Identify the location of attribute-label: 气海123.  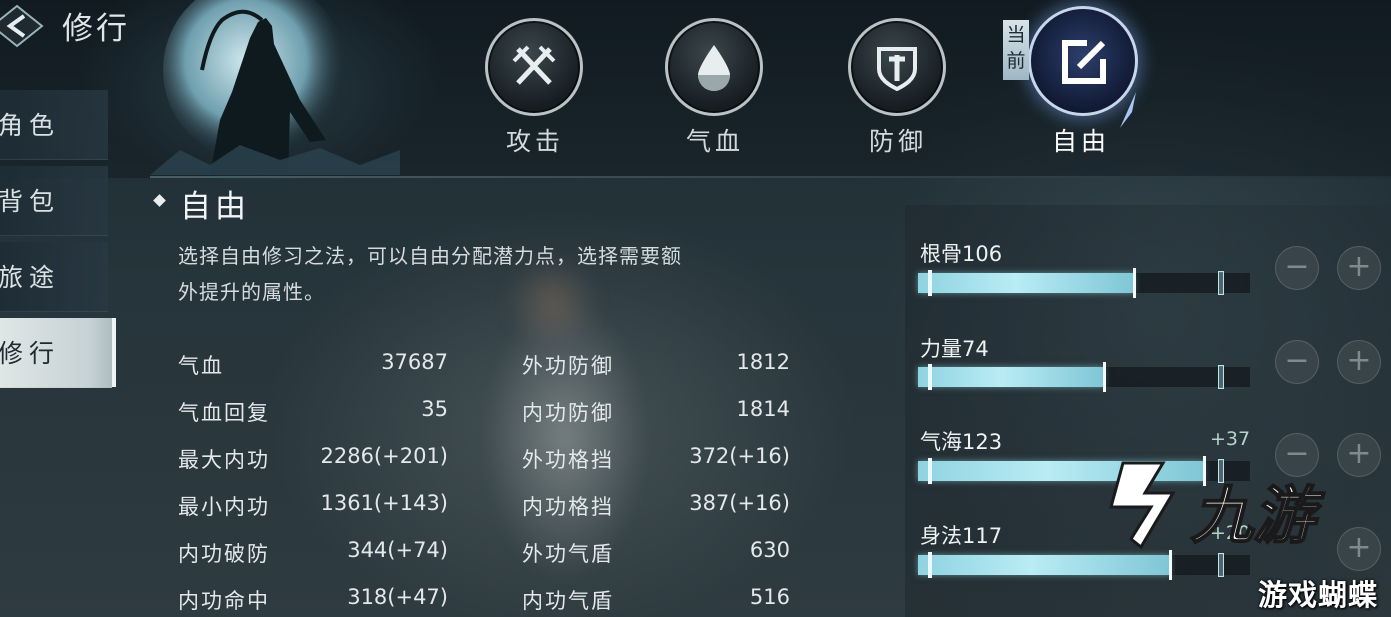
(961, 442).